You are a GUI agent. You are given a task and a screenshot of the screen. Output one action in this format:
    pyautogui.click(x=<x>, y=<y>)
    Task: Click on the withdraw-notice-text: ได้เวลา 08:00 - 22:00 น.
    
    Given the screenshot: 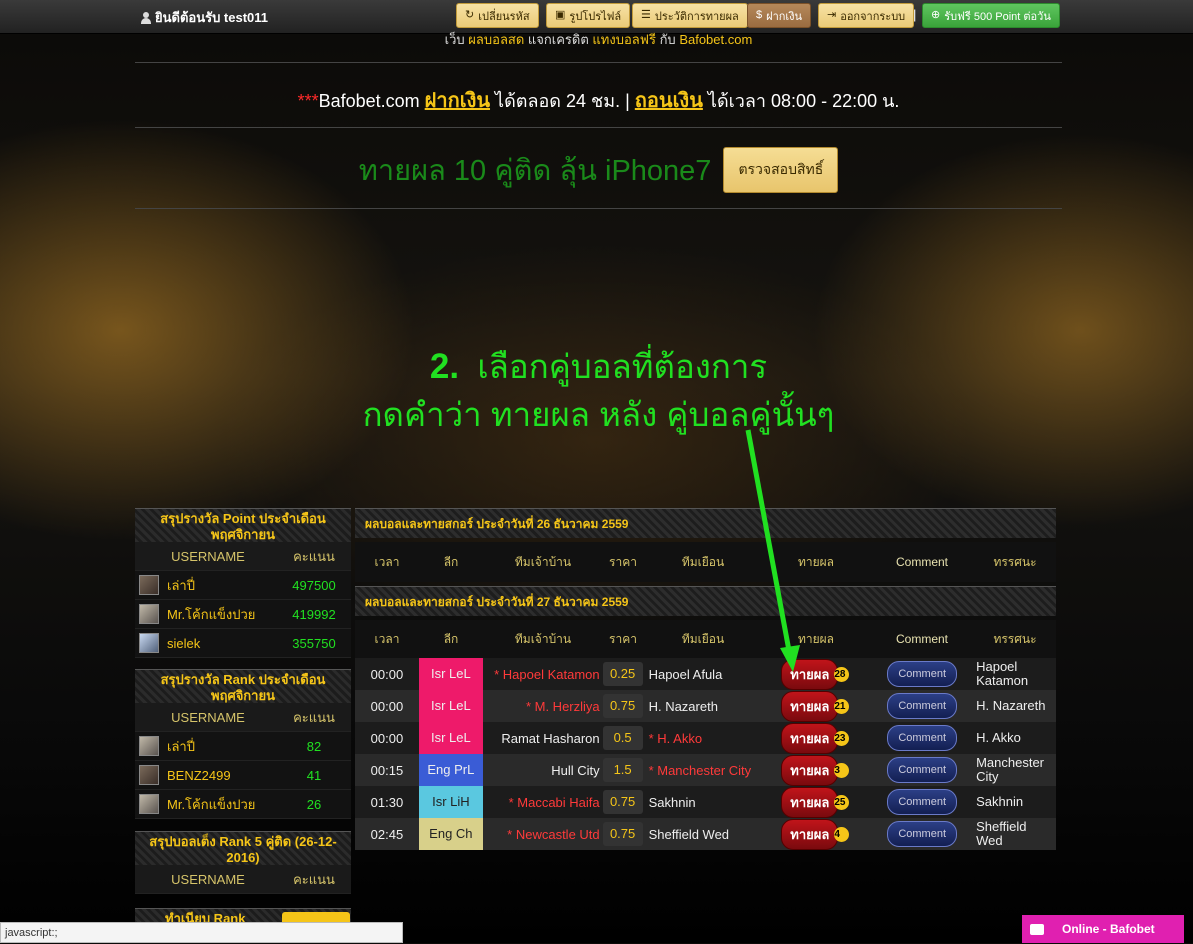 What is the action you would take?
    pyautogui.click(x=803, y=101)
    